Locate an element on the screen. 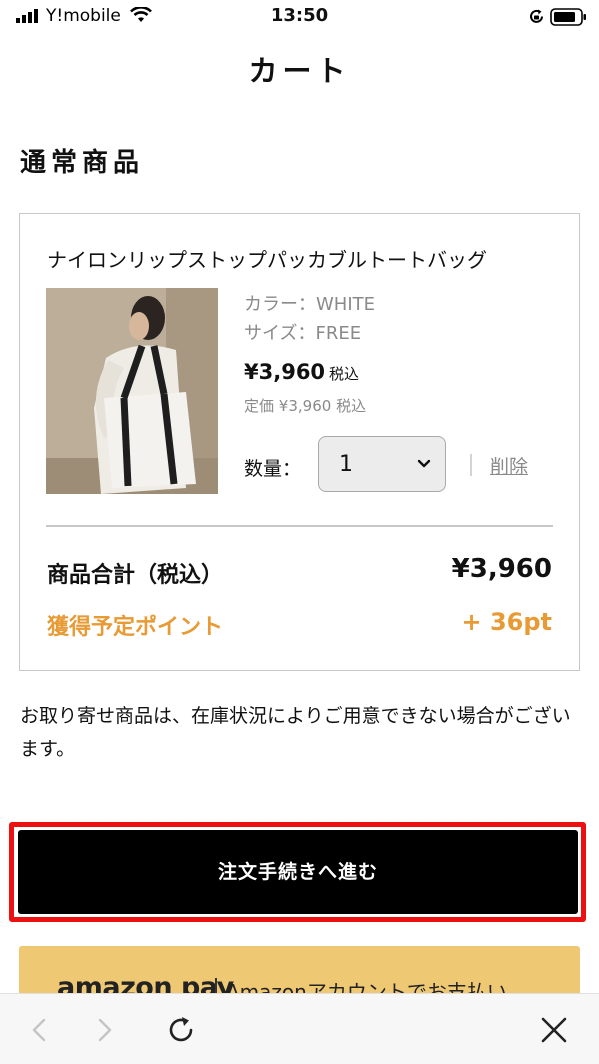  battery-icon is located at coordinates (568, 17).